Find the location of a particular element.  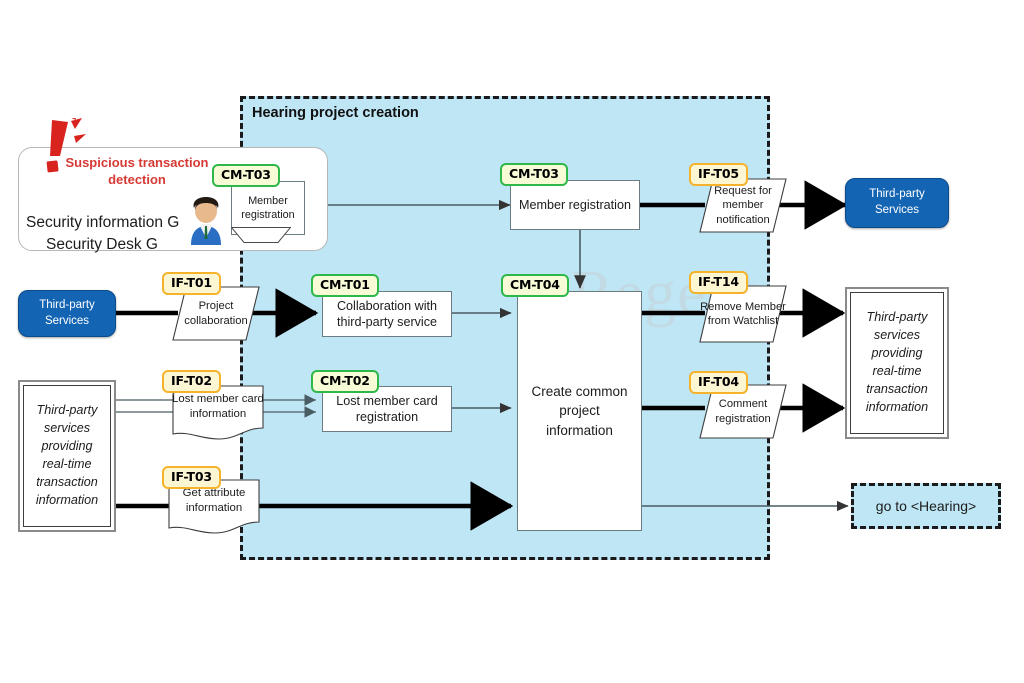

task-create-common-project-information-label: Create common project information is located at coordinates (579, 410).